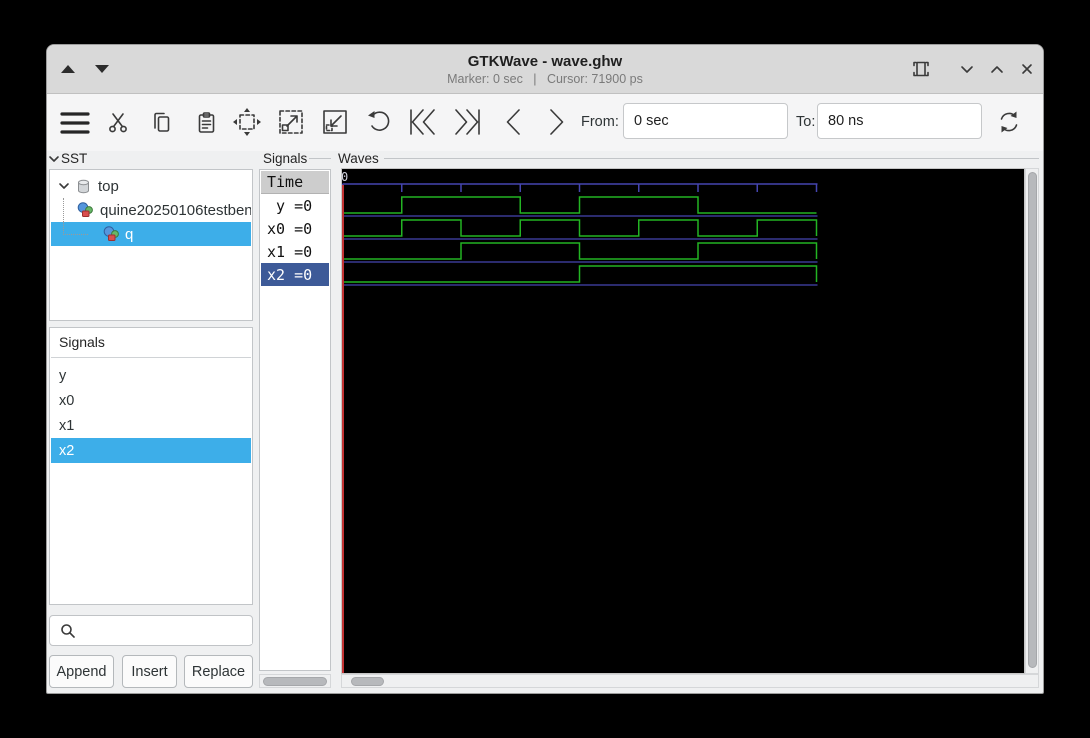 The height and width of the screenshot is (738, 1090). I want to click on skip-to-start-icon, so click(422, 122).